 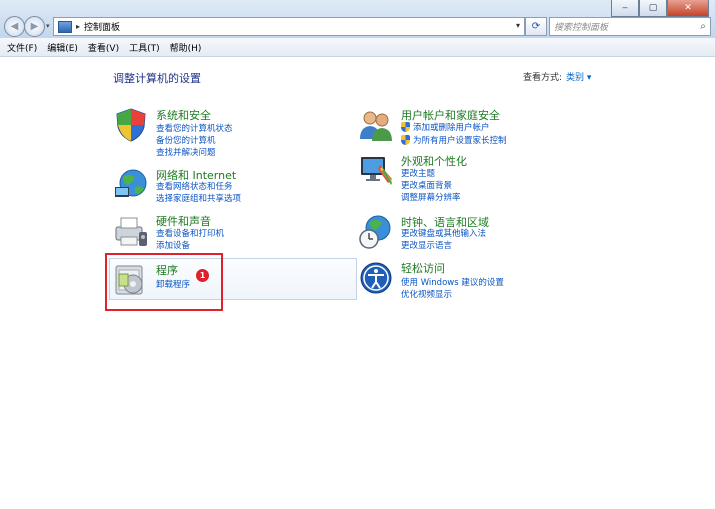 I want to click on forward-arrow-icon: ▶, so click(x=34, y=26).